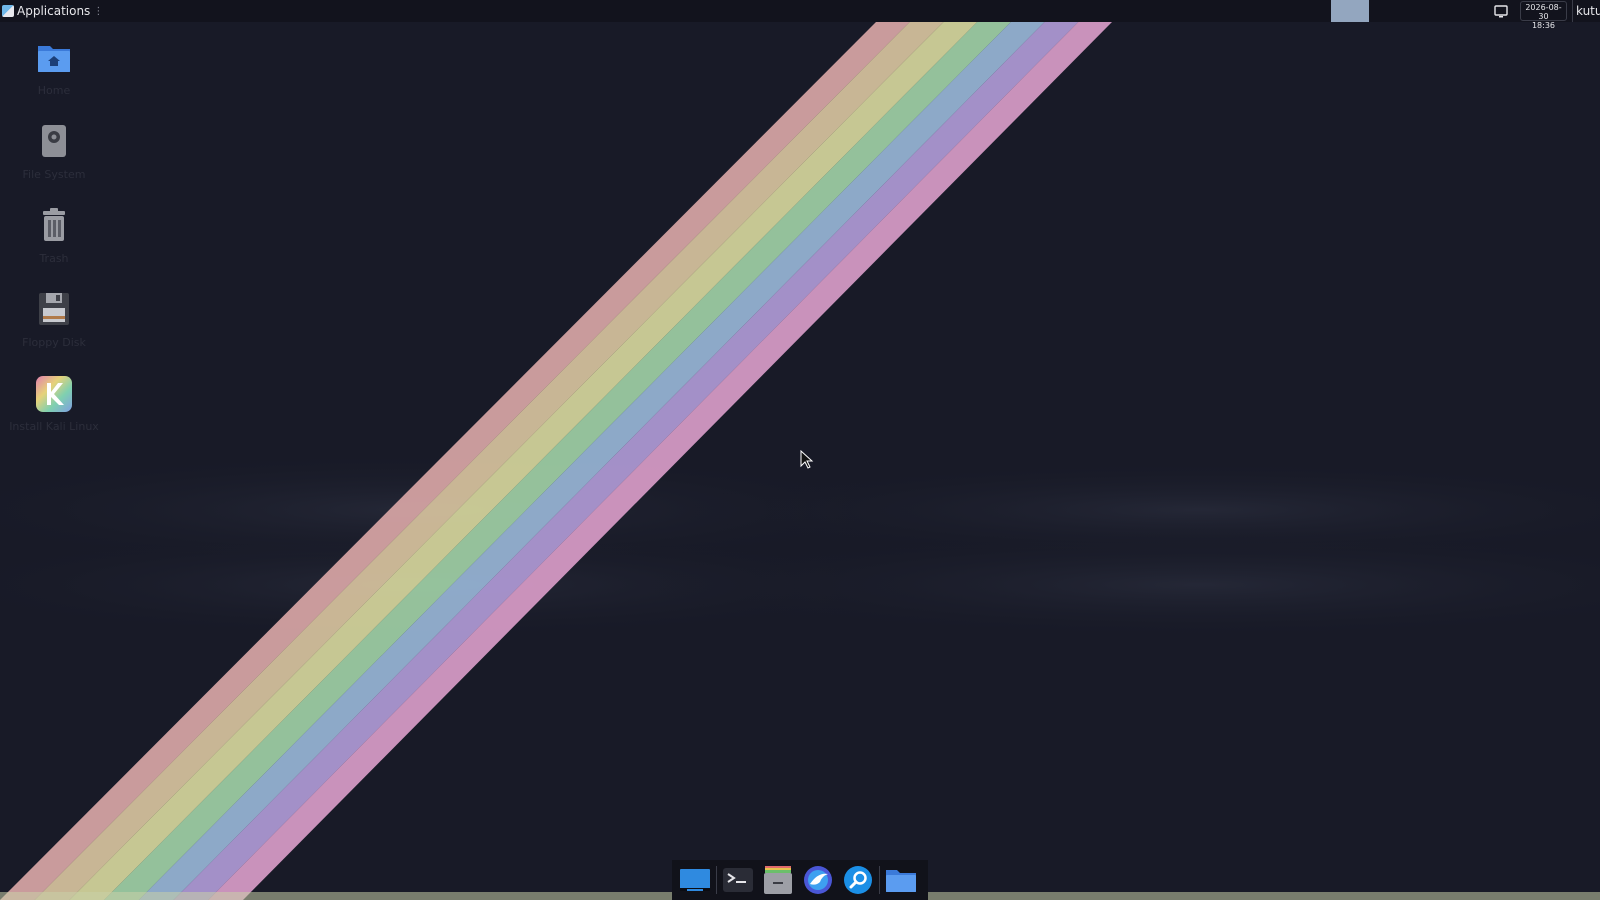 The width and height of the screenshot is (1600, 900). I want to click on dock-item-terminal, so click(738, 880).